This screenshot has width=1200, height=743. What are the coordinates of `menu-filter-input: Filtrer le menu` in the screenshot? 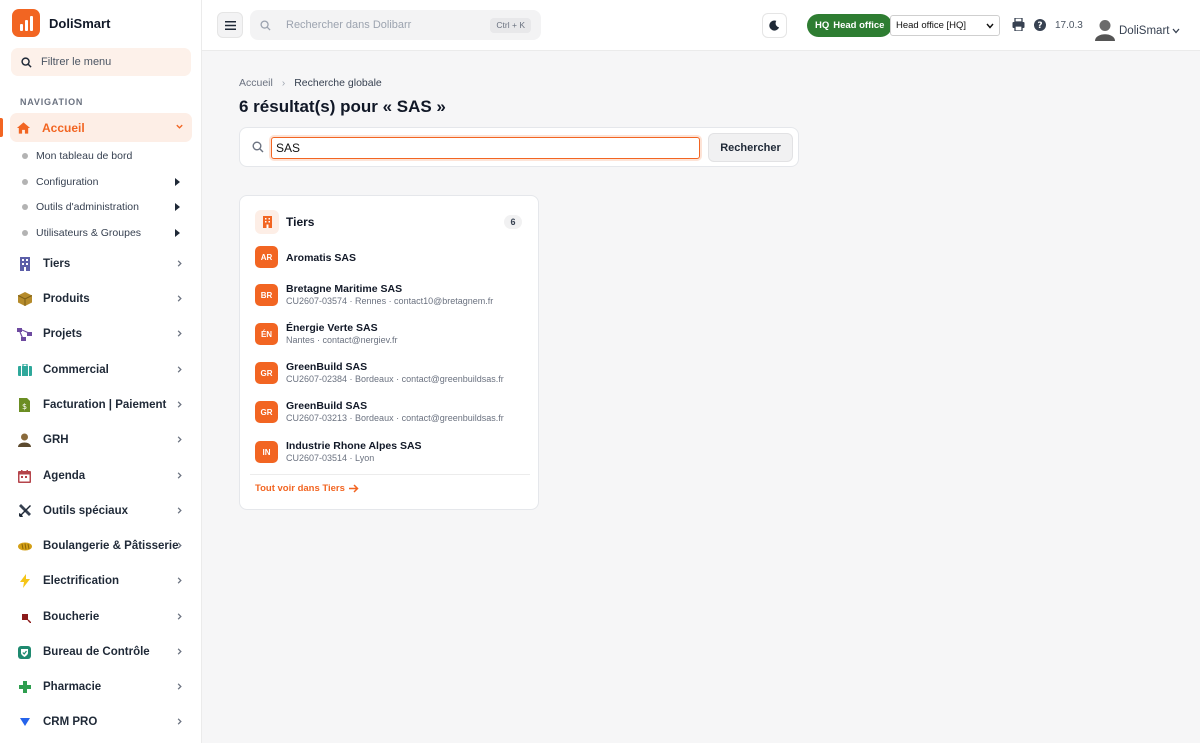 It's located at (101, 62).